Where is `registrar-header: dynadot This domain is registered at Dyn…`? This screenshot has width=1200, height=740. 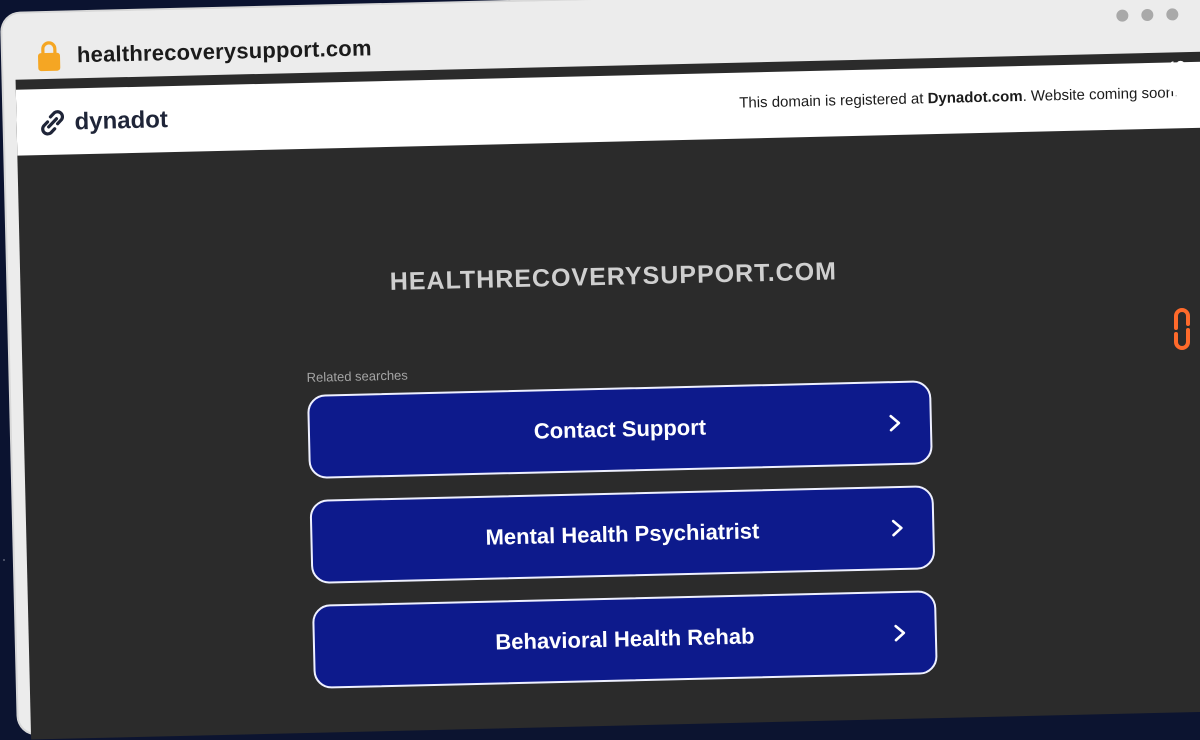 registrar-header: dynadot This domain is registered at Dyn… is located at coordinates (607, 108).